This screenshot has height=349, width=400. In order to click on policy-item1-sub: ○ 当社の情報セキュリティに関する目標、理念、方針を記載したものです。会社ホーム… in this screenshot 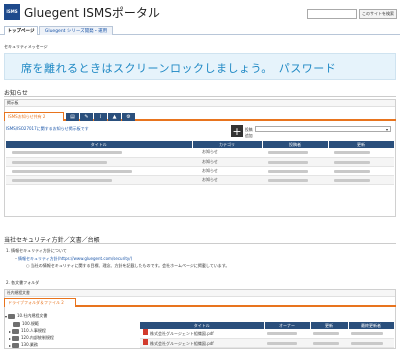, I will do `click(128, 265)`.